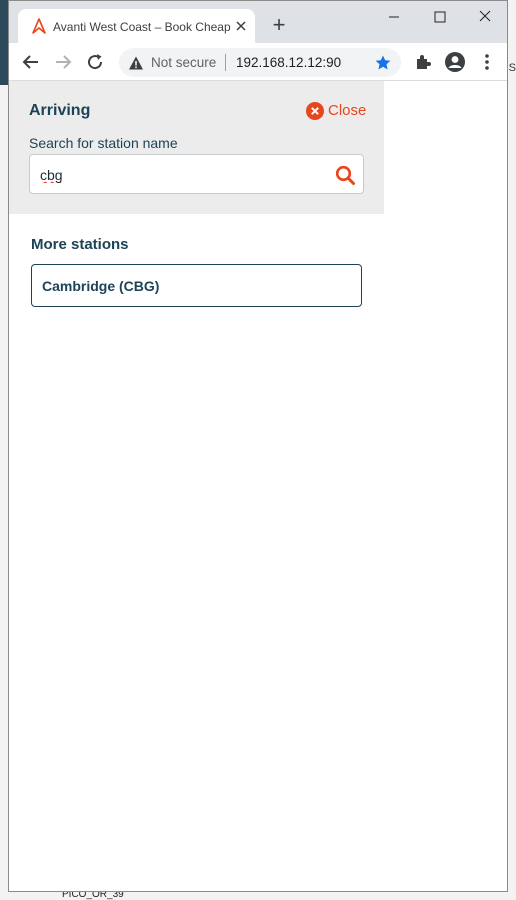  I want to click on tab-close-icon, so click(241, 26).